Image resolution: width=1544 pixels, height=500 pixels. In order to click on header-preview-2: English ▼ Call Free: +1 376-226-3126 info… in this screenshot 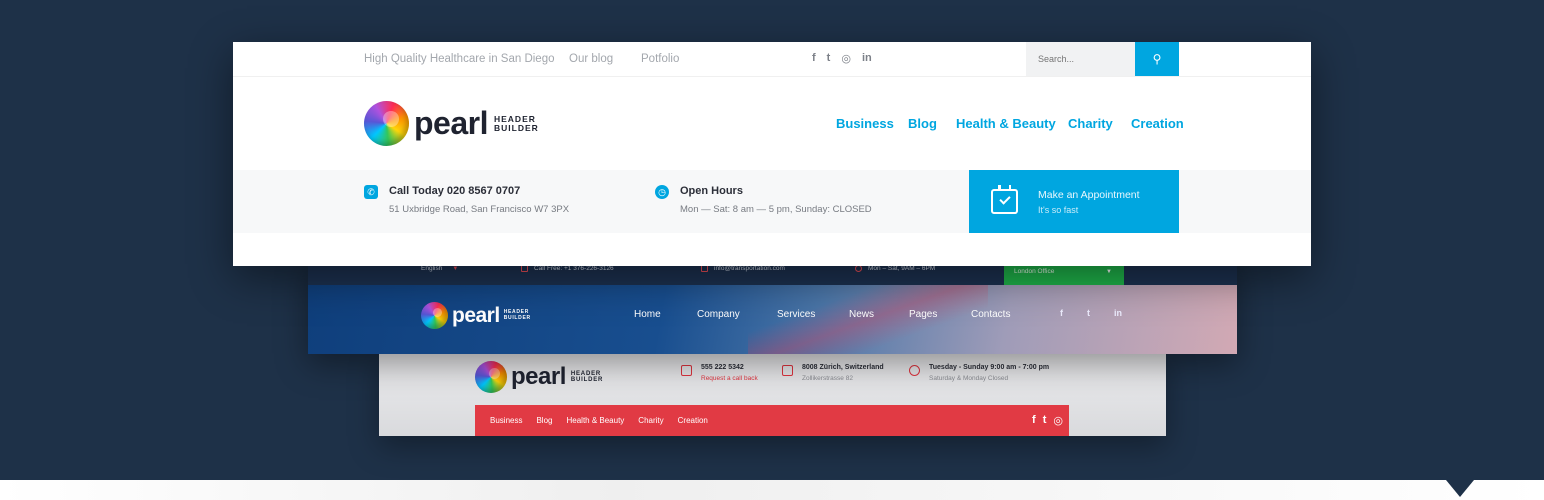, I will do `click(772, 306)`.